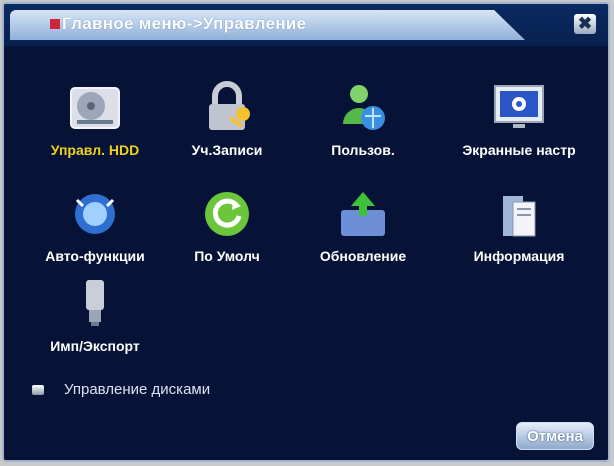 This screenshot has width=614, height=466. Describe the element at coordinates (137, 389) in the screenshot. I see `status-text: Управление дисками` at that location.